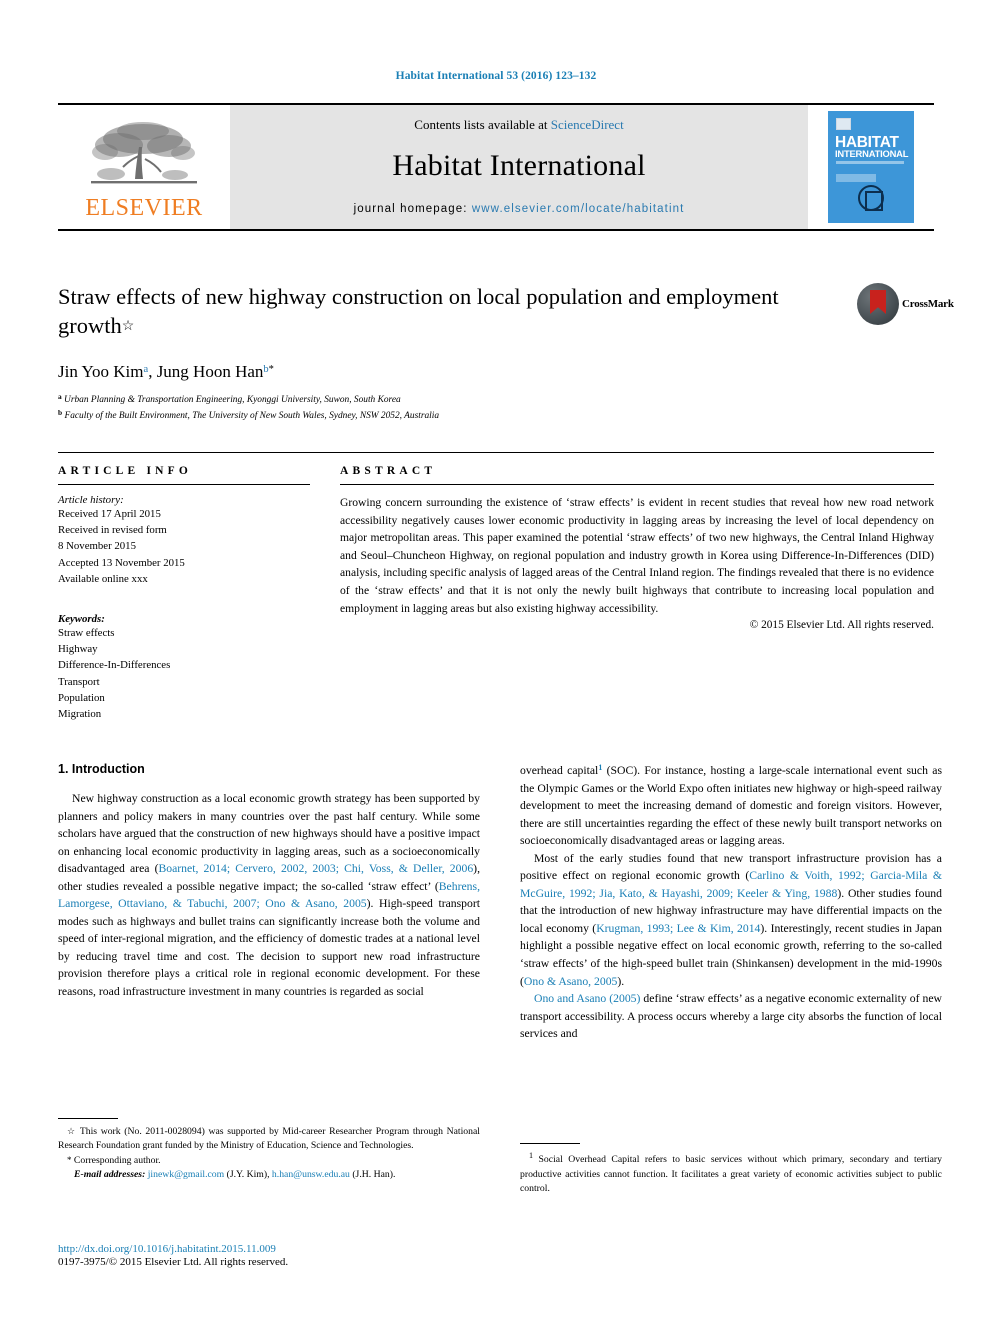  What do you see at coordinates (72, 1131) in the screenshot?
I see `funding-footnote-mark: ☆` at bounding box center [72, 1131].